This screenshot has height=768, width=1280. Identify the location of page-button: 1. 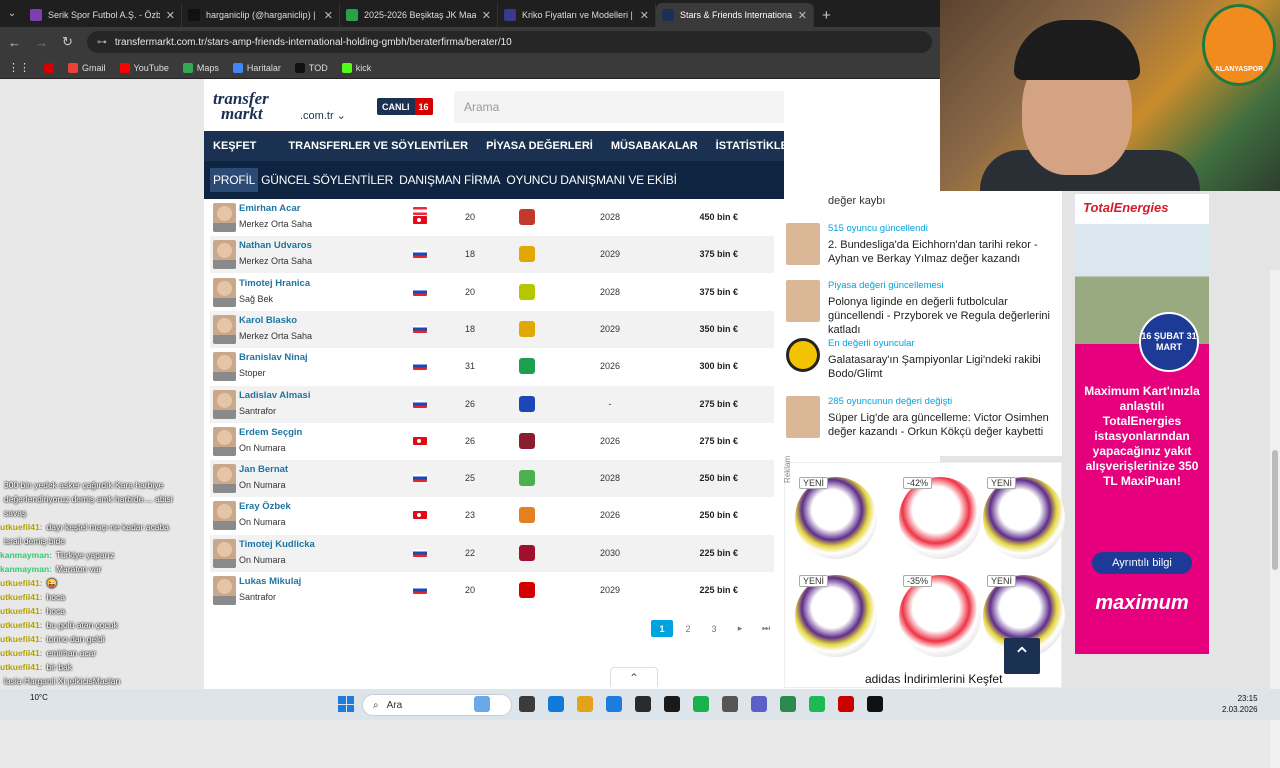
(662, 628).